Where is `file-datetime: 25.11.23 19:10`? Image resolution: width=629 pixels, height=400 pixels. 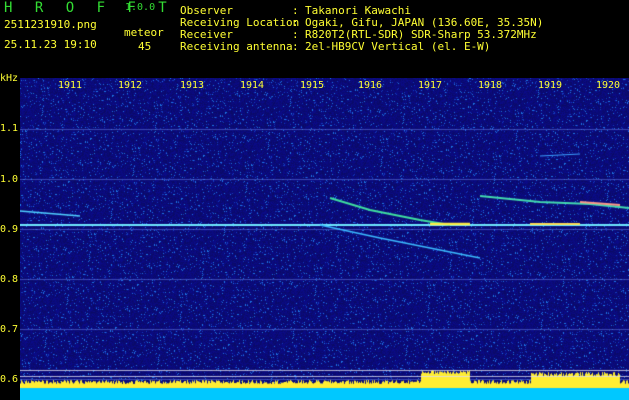
file-datetime: 25.11.23 19:10 is located at coordinates (50, 44).